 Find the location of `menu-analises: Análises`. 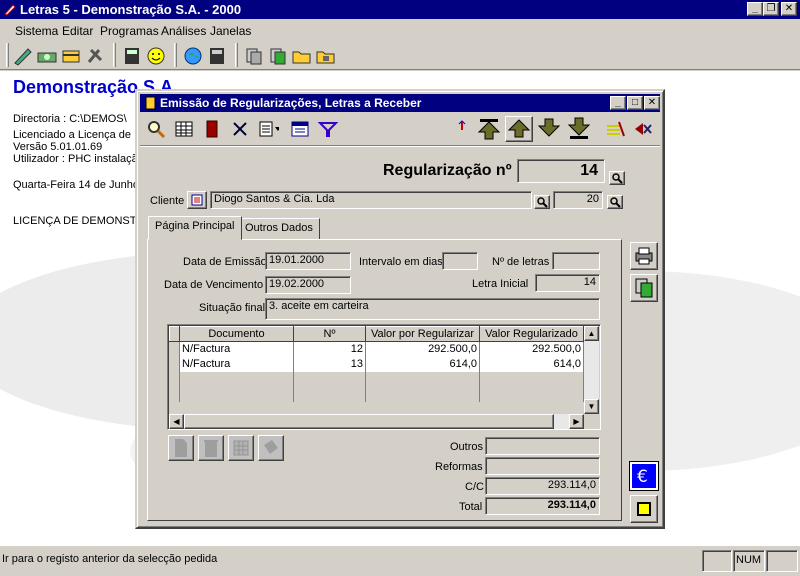

menu-analises: Análises is located at coordinates (183, 31).